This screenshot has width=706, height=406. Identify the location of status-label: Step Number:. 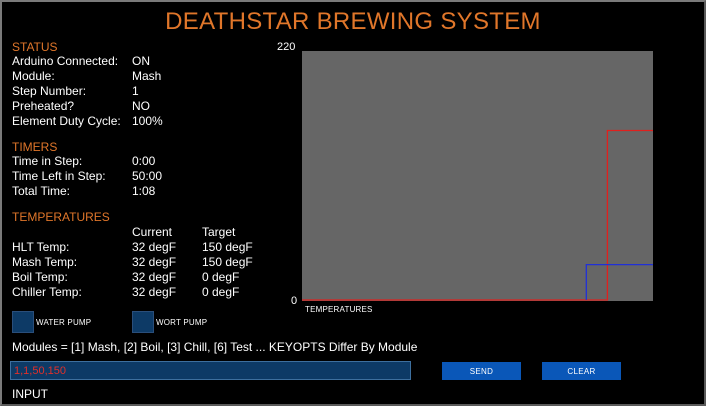
(49, 91).